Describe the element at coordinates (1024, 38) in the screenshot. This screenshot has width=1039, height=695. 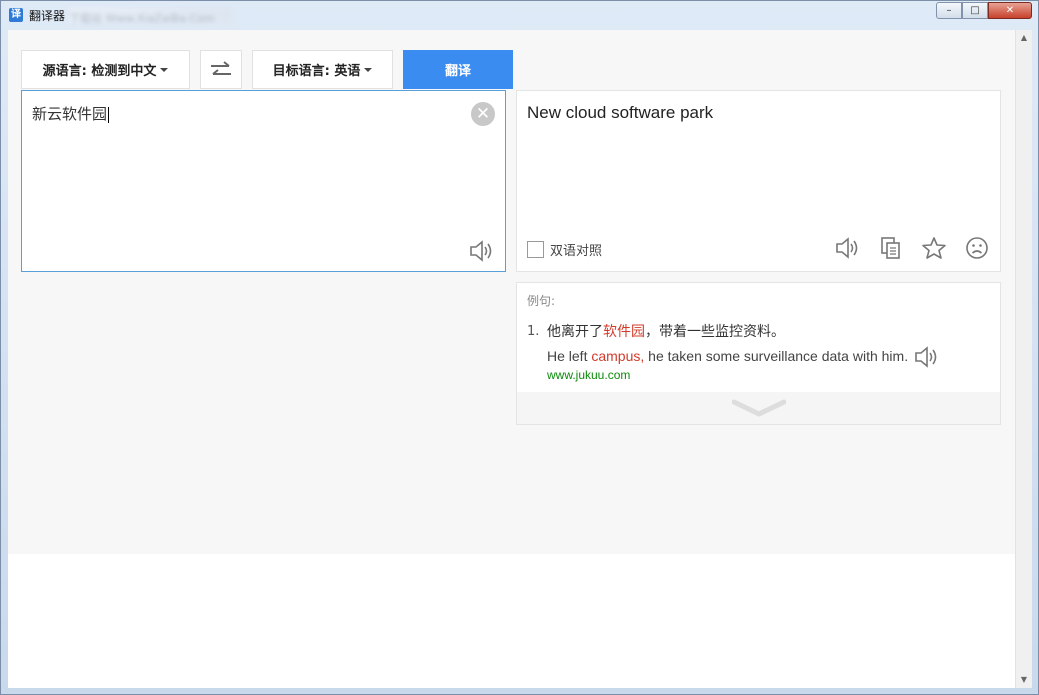
I see `scroll-up-icon: ▲` at that location.